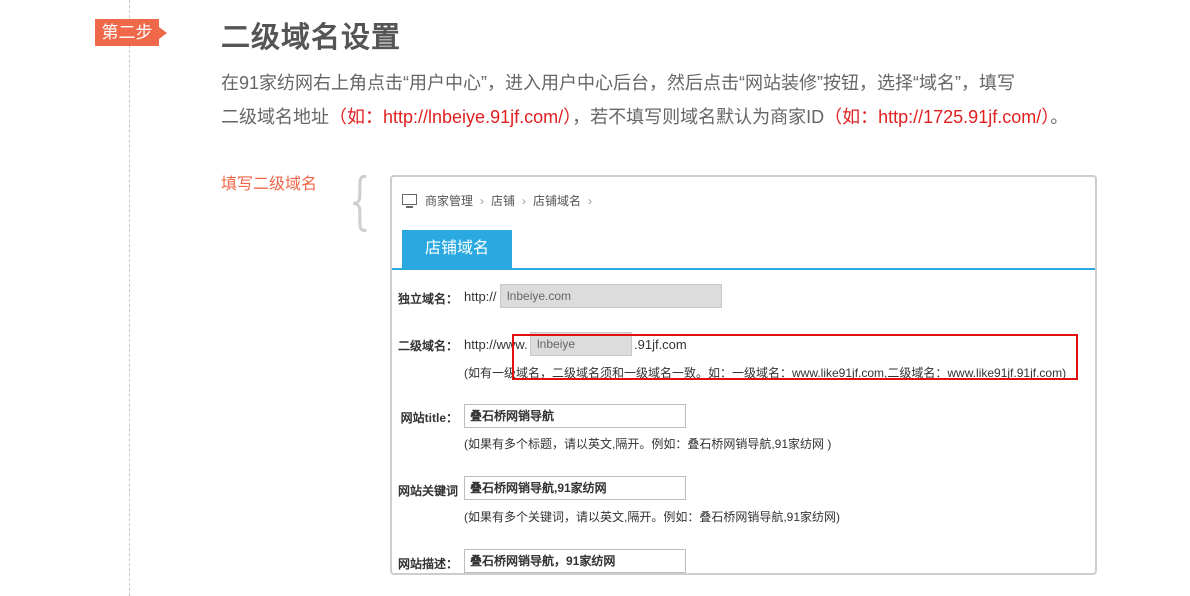  I want to click on breadcrumb: 商家管理 › 店铺 › 店铺域名 ›, so click(500, 200).